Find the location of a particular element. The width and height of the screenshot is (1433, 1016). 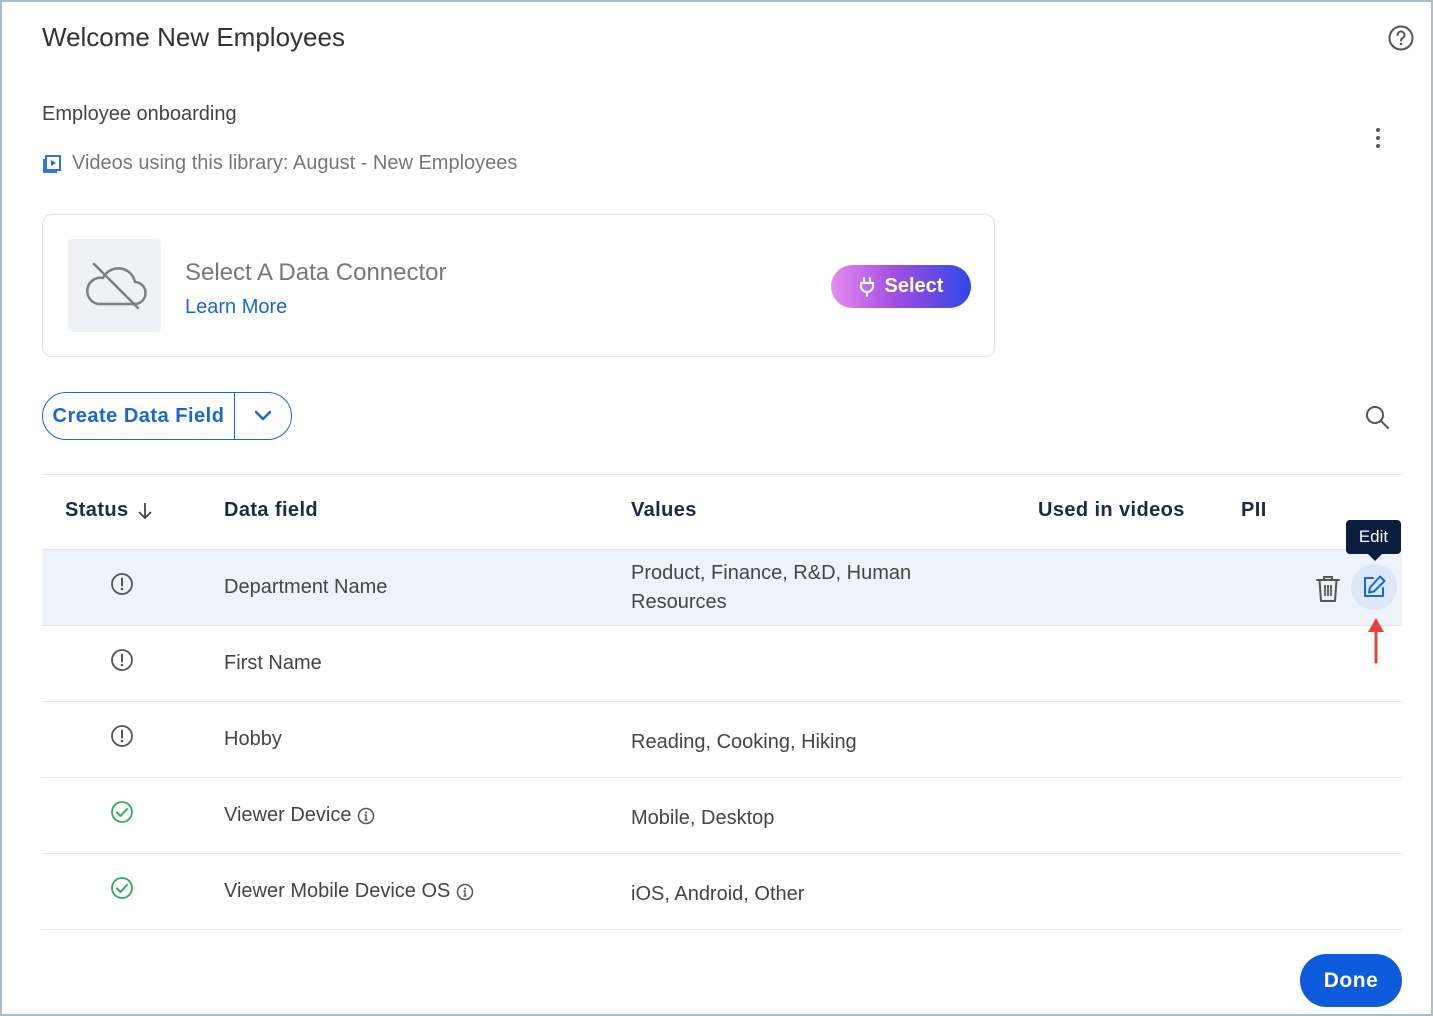

create-data-field-split-button: Create Data Field is located at coordinates (167, 416).